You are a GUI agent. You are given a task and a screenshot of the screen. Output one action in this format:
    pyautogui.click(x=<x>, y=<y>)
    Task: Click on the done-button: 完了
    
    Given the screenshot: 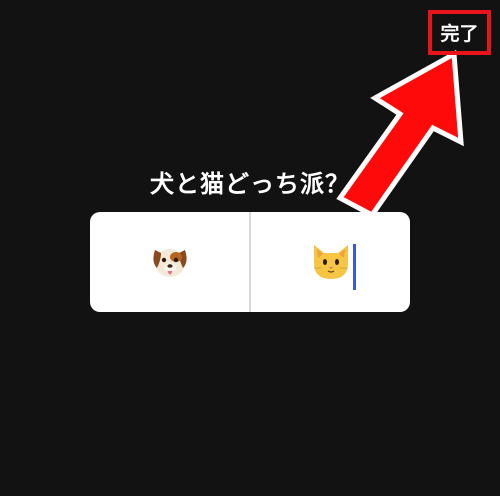 What is the action you would take?
    pyautogui.click(x=459, y=32)
    